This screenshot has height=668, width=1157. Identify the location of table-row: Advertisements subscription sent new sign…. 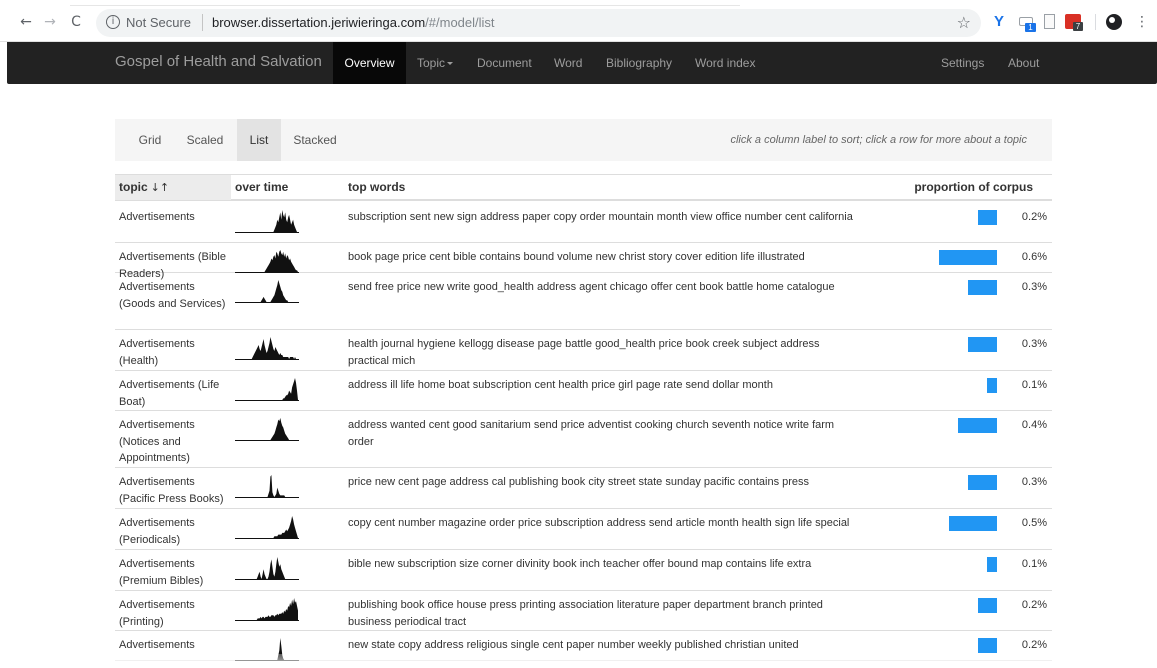
(583, 223).